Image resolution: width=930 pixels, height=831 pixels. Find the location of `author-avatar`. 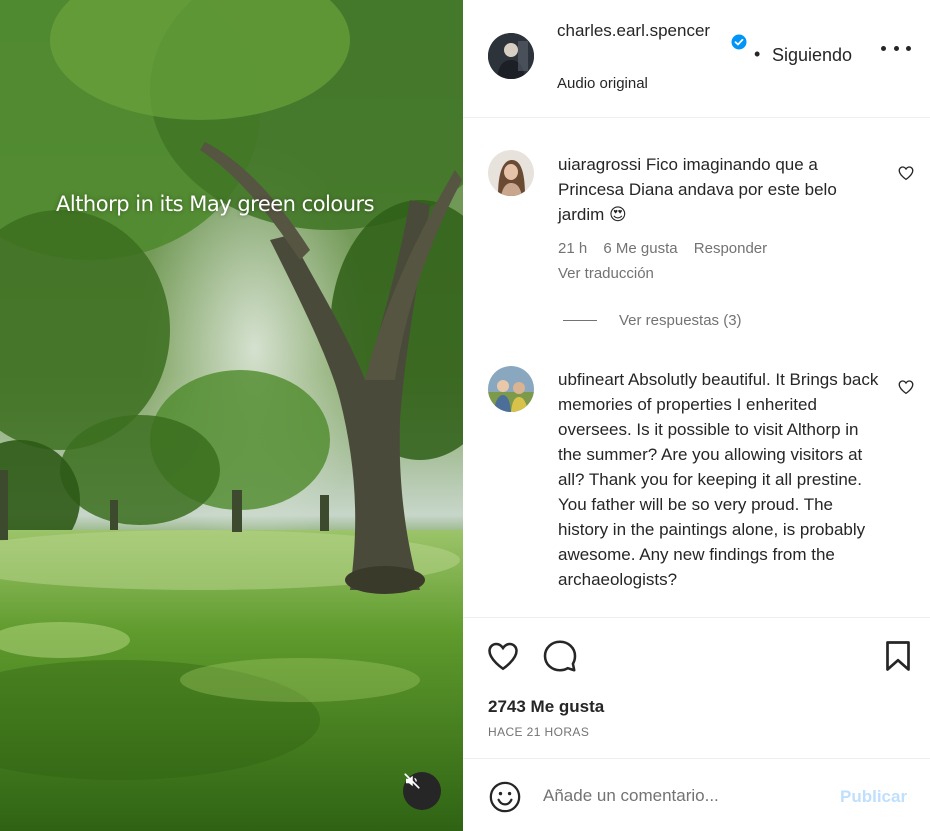

author-avatar is located at coordinates (511, 56).